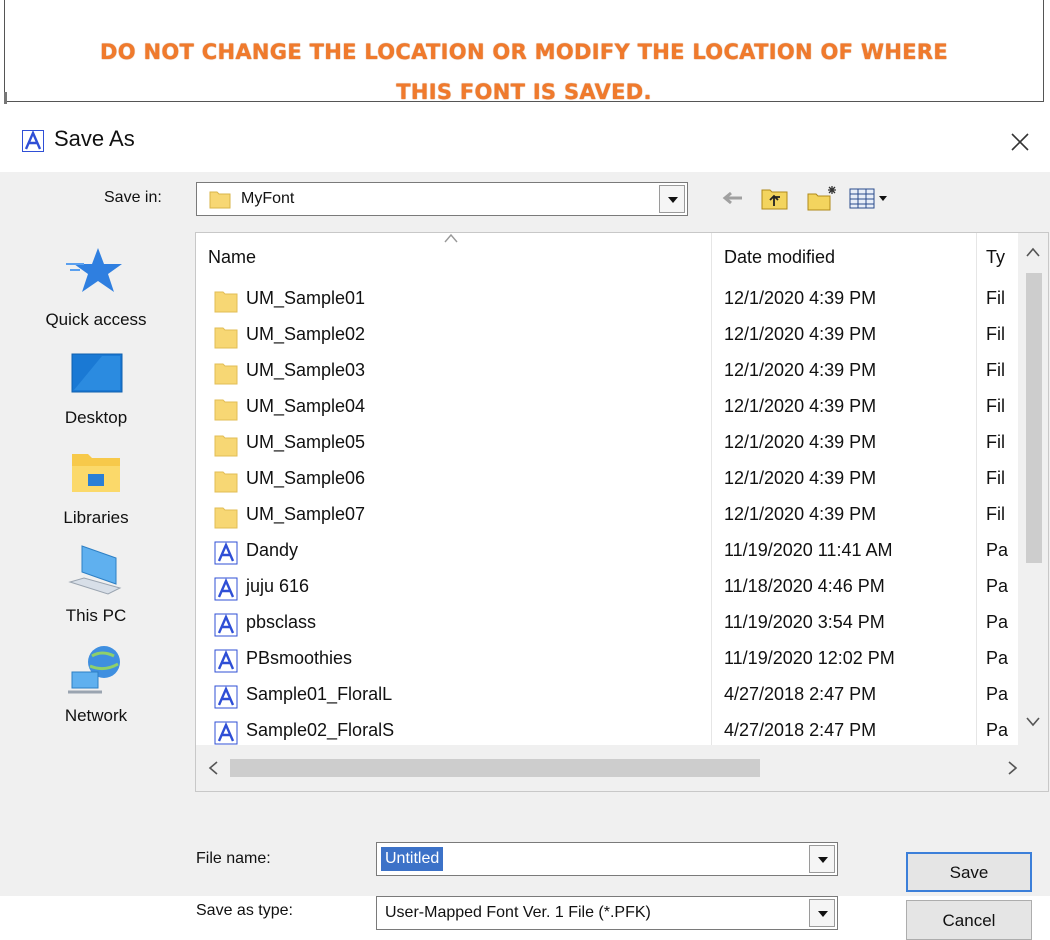  I want to click on save-type-label: Save as type:, so click(244, 910).